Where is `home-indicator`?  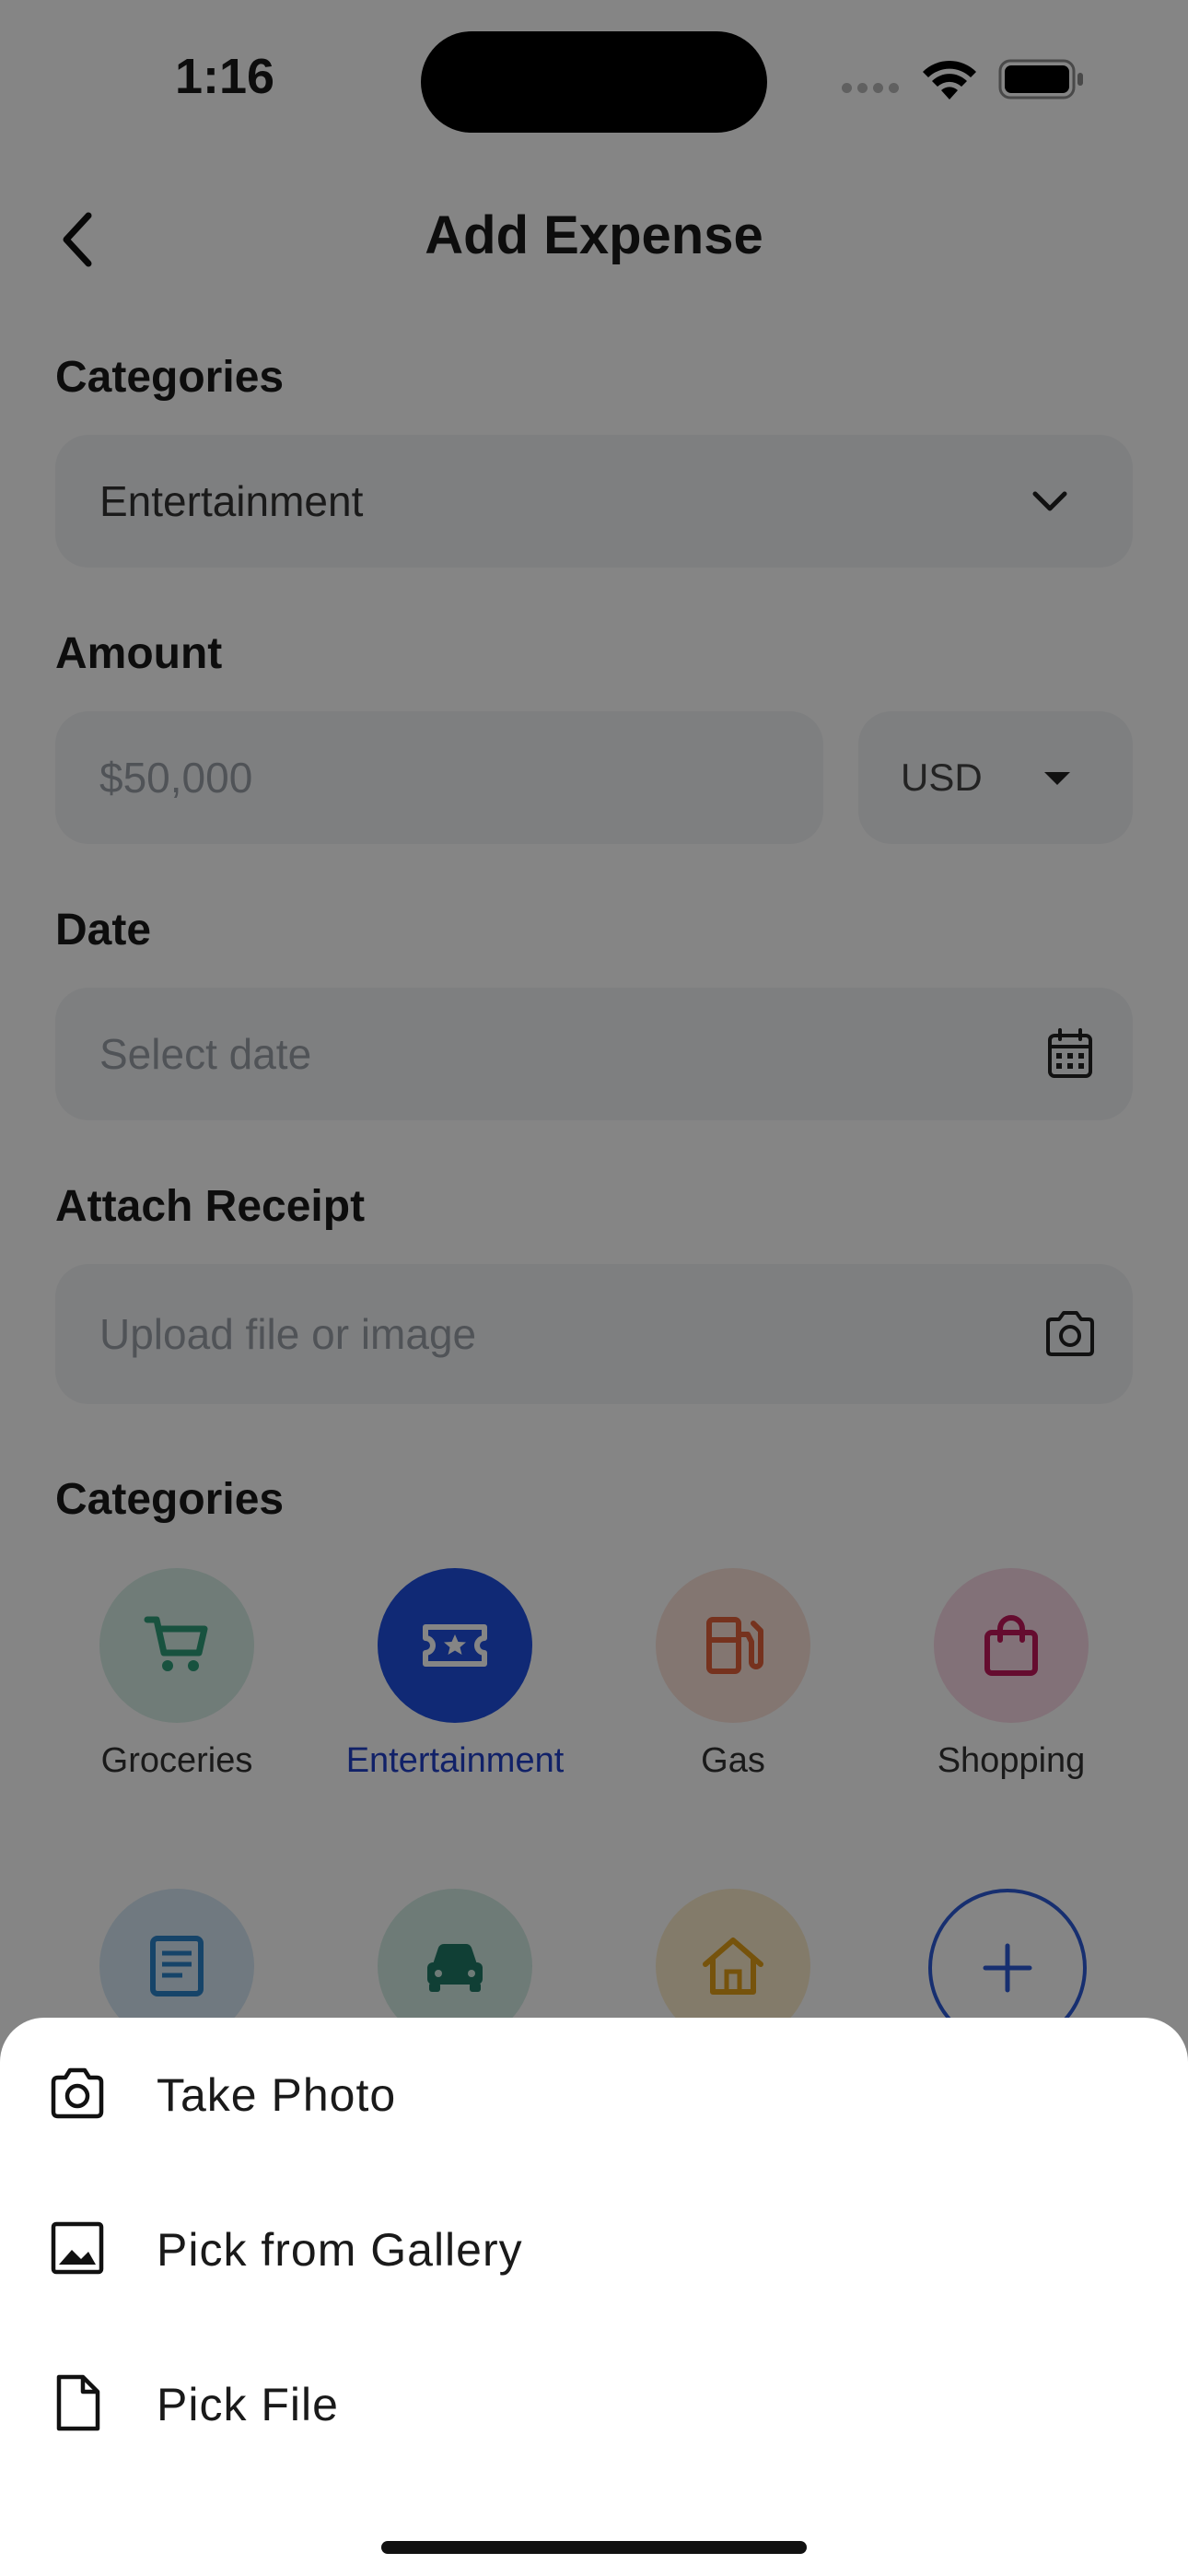
home-indicator is located at coordinates (594, 2547).